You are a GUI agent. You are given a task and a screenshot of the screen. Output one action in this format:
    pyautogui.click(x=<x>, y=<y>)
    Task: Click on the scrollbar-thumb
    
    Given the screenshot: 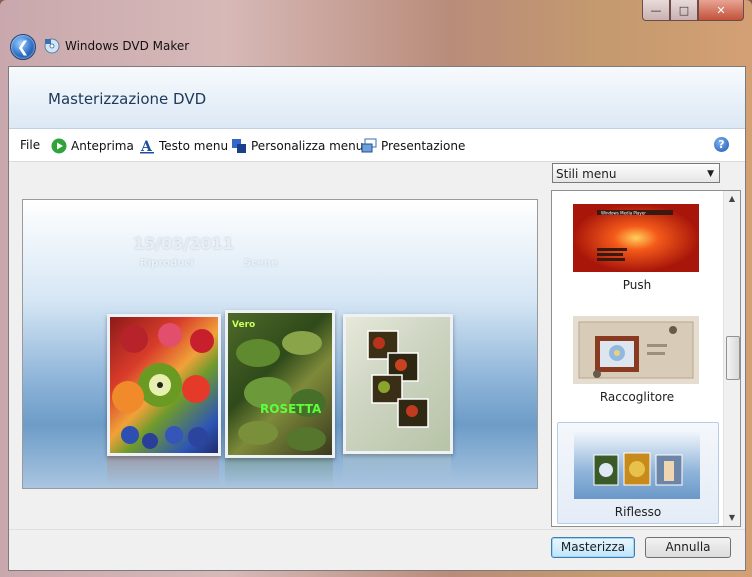 What is the action you would take?
    pyautogui.click(x=733, y=358)
    